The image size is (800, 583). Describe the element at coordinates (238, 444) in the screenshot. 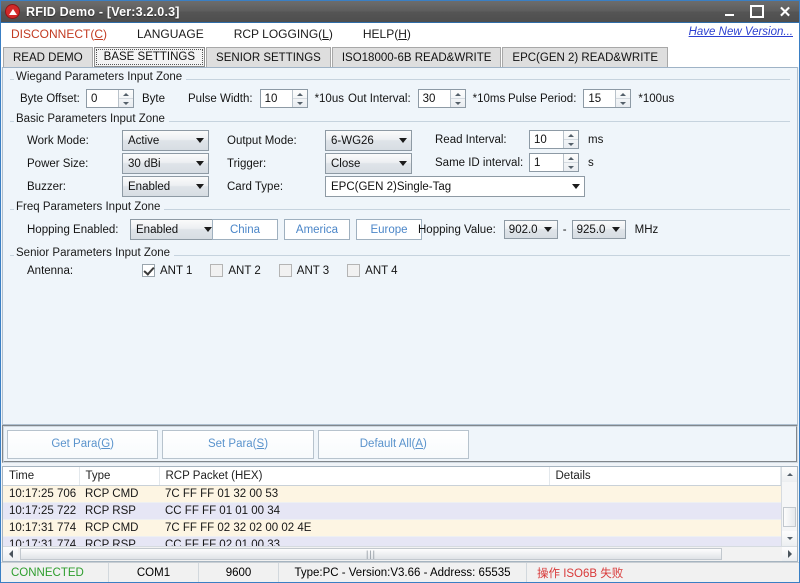

I see `set-para-button: Set Para(S)` at that location.